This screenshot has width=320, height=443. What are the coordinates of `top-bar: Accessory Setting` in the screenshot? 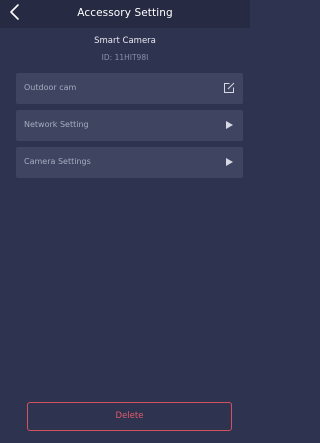 It's located at (125, 14).